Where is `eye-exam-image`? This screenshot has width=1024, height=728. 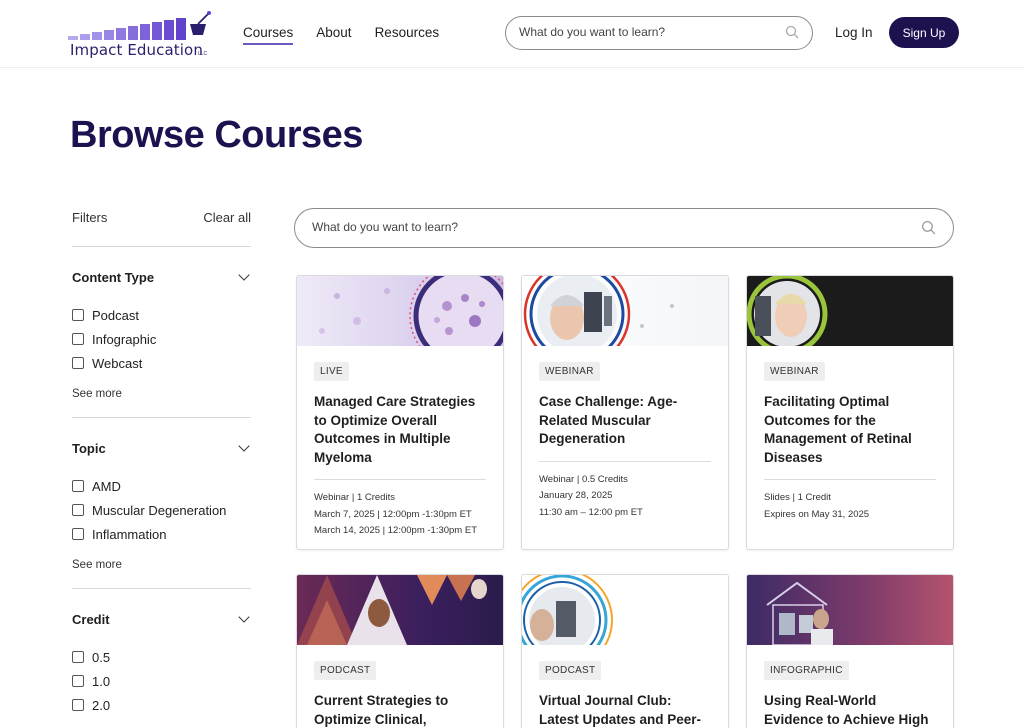 eye-exam-image is located at coordinates (625, 311).